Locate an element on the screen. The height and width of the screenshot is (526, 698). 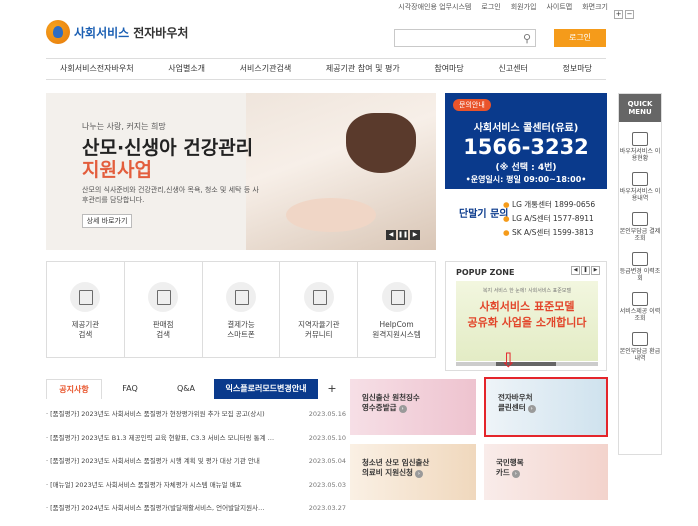
signup-link: 회원가입 is located at coordinates (524, 7).